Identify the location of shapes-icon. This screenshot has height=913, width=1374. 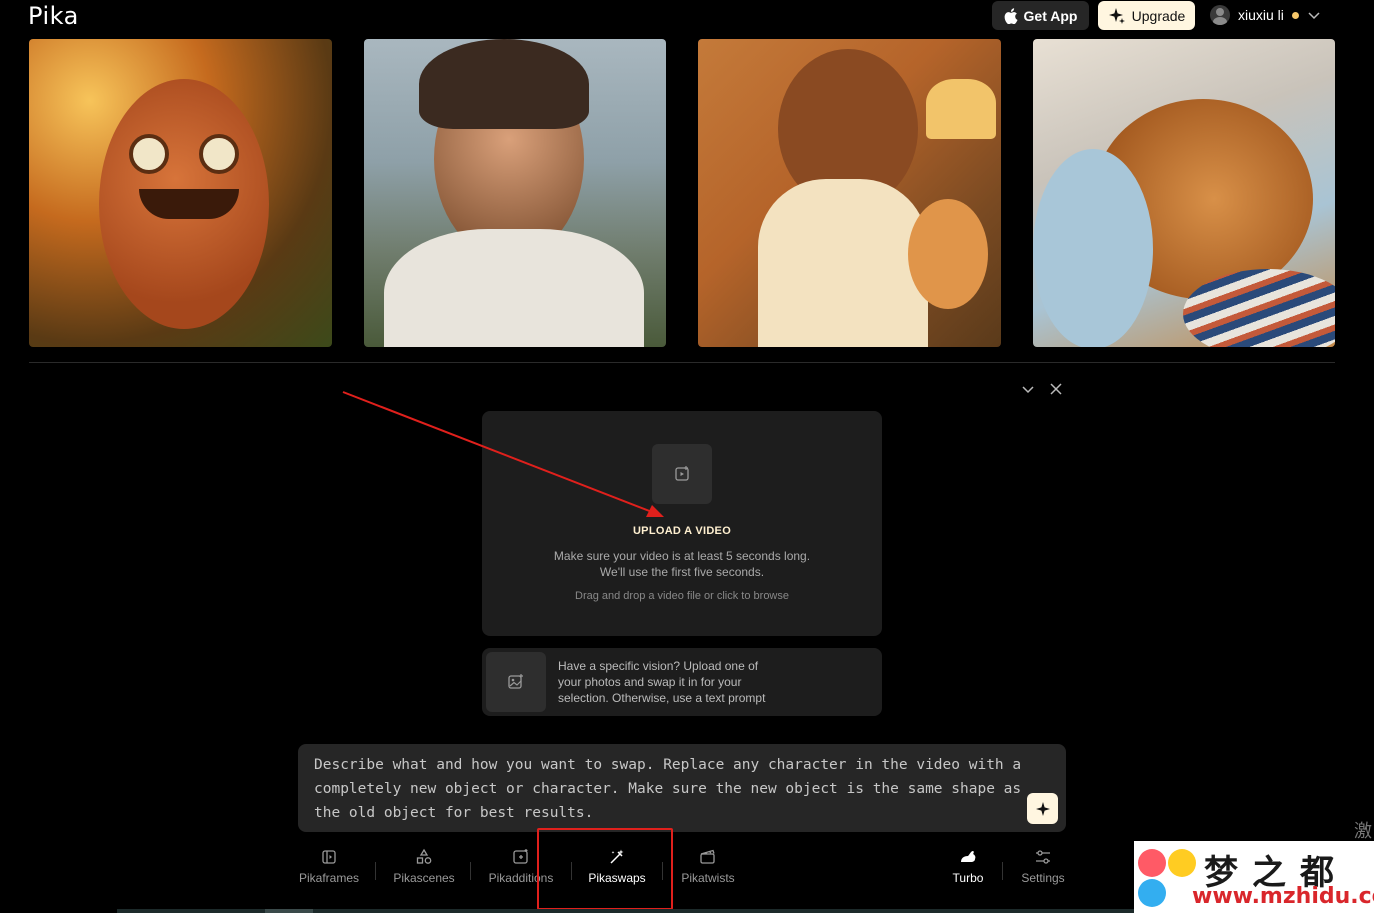
(424, 856).